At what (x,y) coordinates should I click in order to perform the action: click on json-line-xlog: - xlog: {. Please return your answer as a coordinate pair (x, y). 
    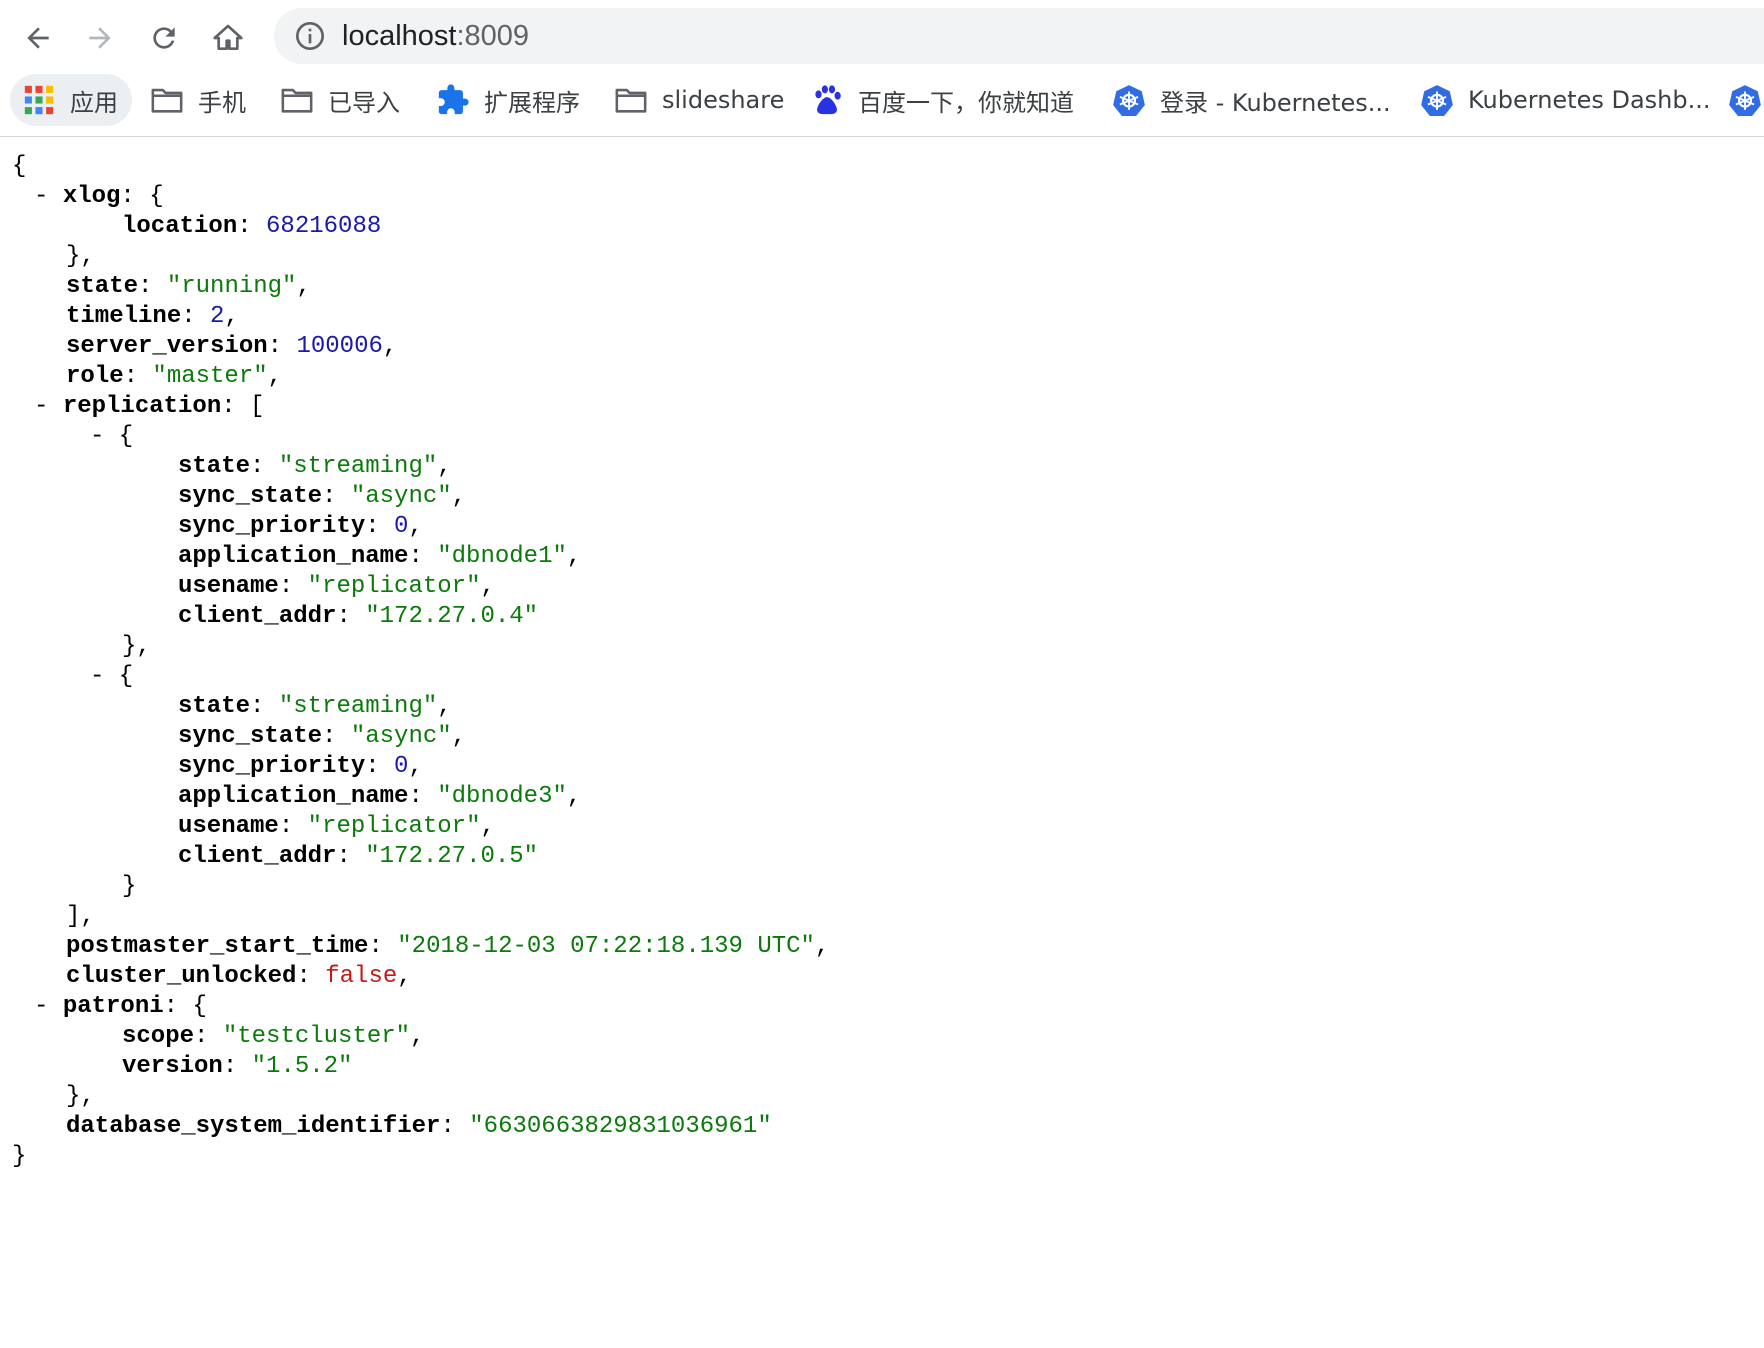
    Looking at the image, I should click on (99, 196).